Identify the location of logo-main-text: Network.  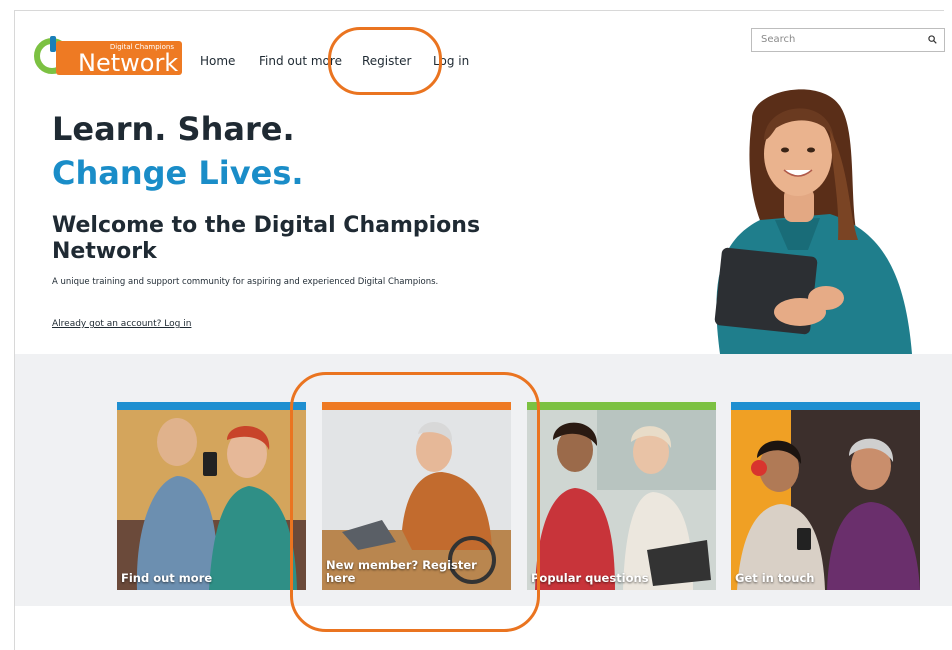
(128, 63).